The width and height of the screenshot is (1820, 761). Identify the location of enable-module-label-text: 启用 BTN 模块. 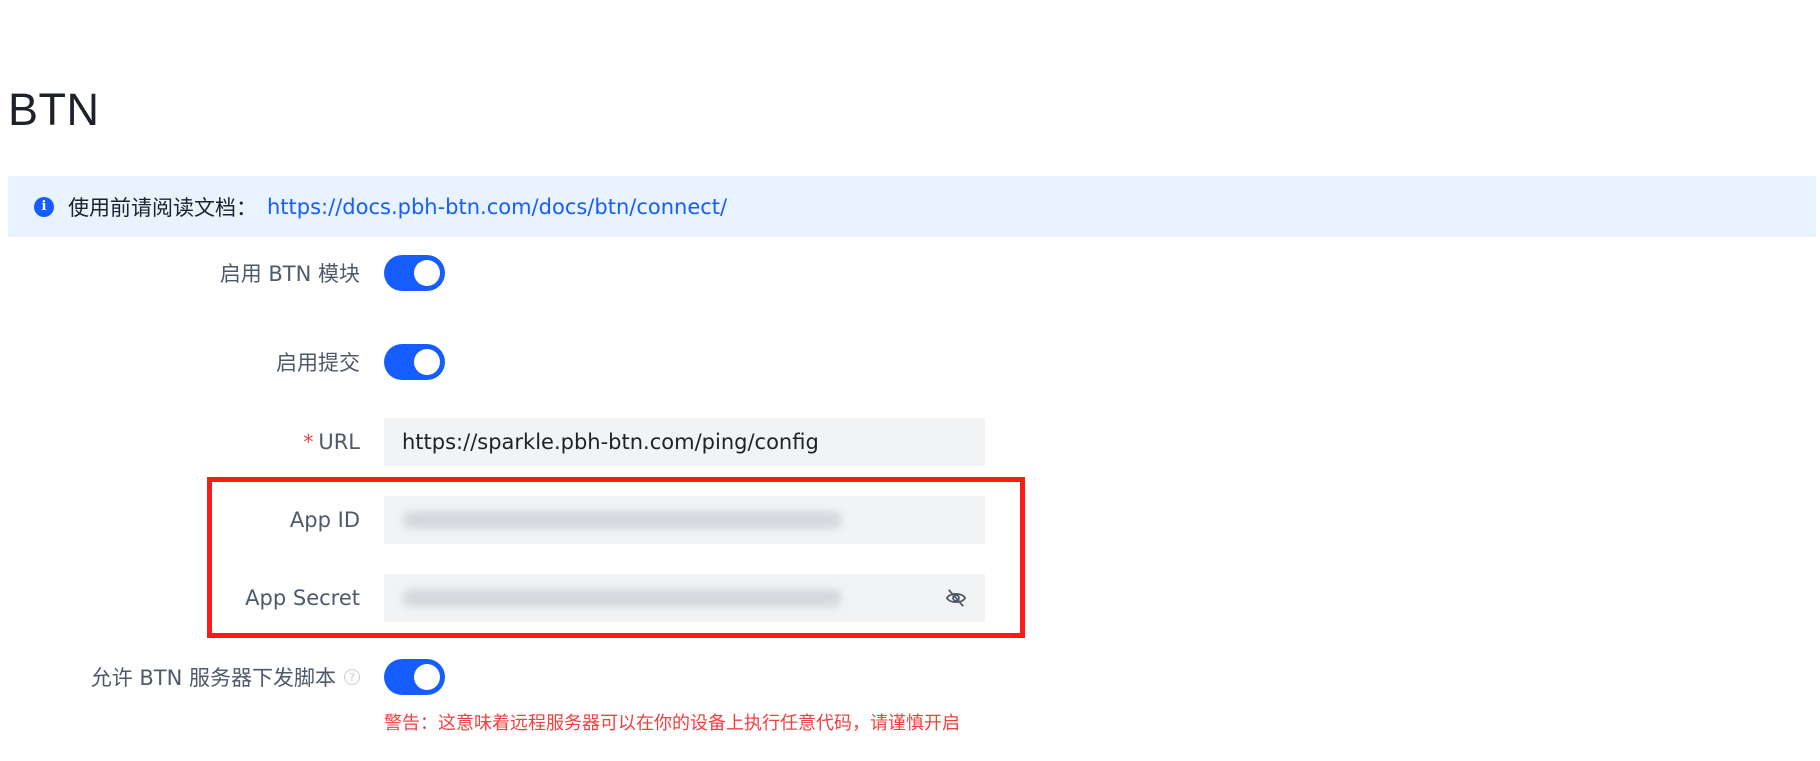
(289, 274).